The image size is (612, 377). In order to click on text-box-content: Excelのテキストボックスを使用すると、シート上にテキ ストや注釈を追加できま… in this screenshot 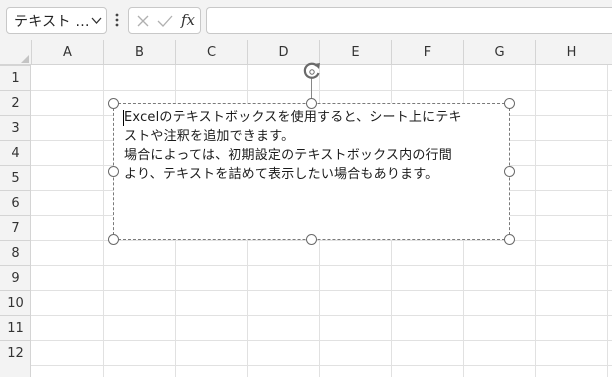, I will do `click(312, 146)`.